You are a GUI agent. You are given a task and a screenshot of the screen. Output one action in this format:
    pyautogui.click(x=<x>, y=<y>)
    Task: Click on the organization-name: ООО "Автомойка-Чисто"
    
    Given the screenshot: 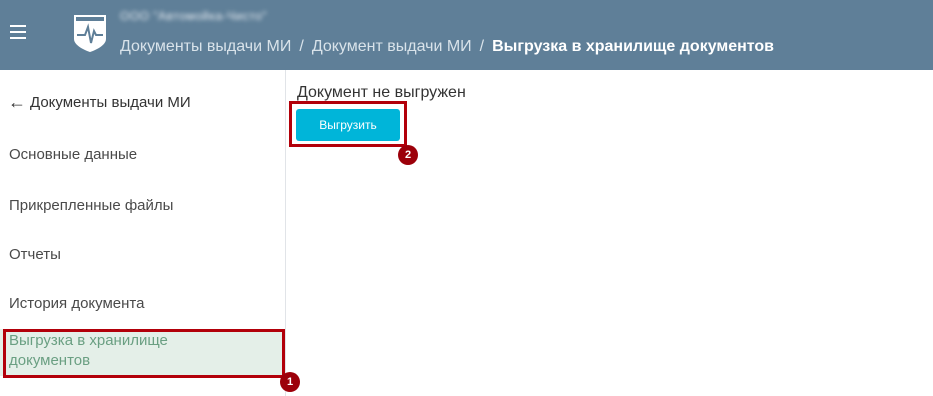 What is the action you would take?
    pyautogui.click(x=194, y=16)
    